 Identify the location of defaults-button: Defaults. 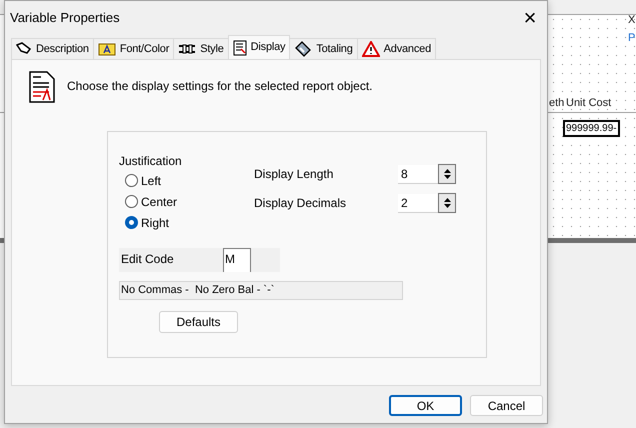
(198, 322).